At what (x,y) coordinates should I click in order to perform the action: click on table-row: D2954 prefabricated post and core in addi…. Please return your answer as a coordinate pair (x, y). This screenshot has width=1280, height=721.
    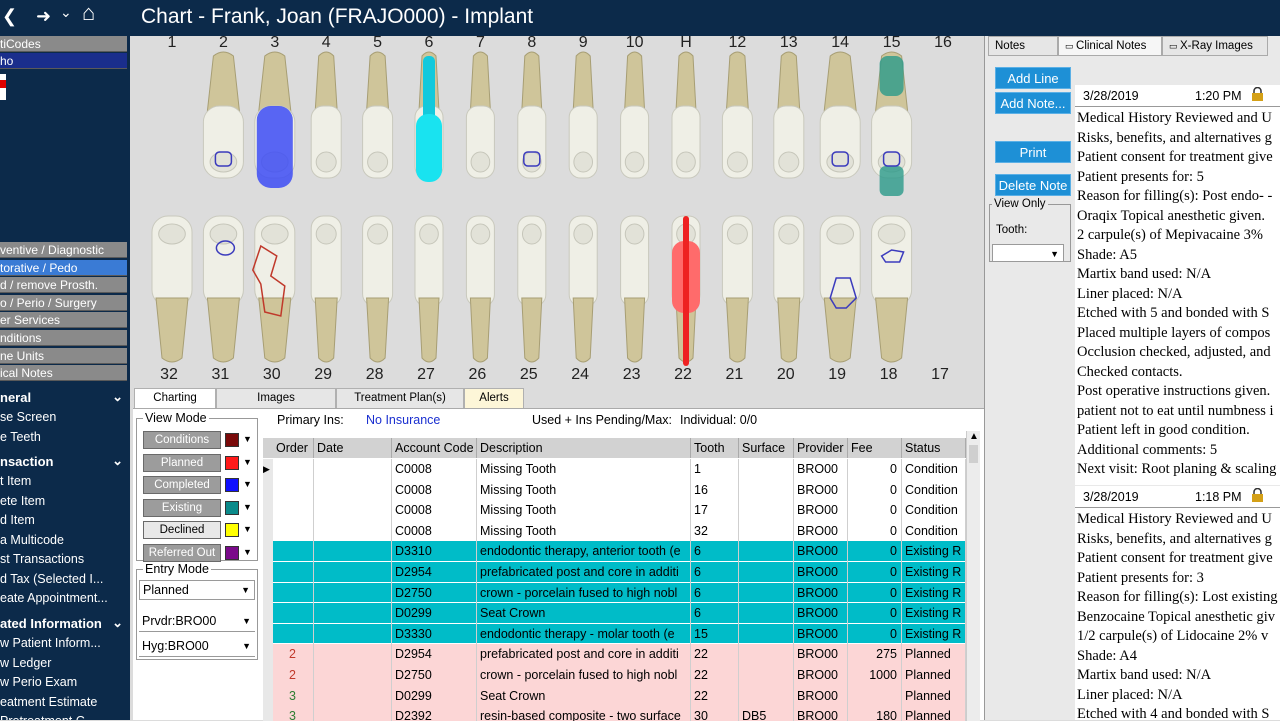
    Looking at the image, I should click on (614, 572).